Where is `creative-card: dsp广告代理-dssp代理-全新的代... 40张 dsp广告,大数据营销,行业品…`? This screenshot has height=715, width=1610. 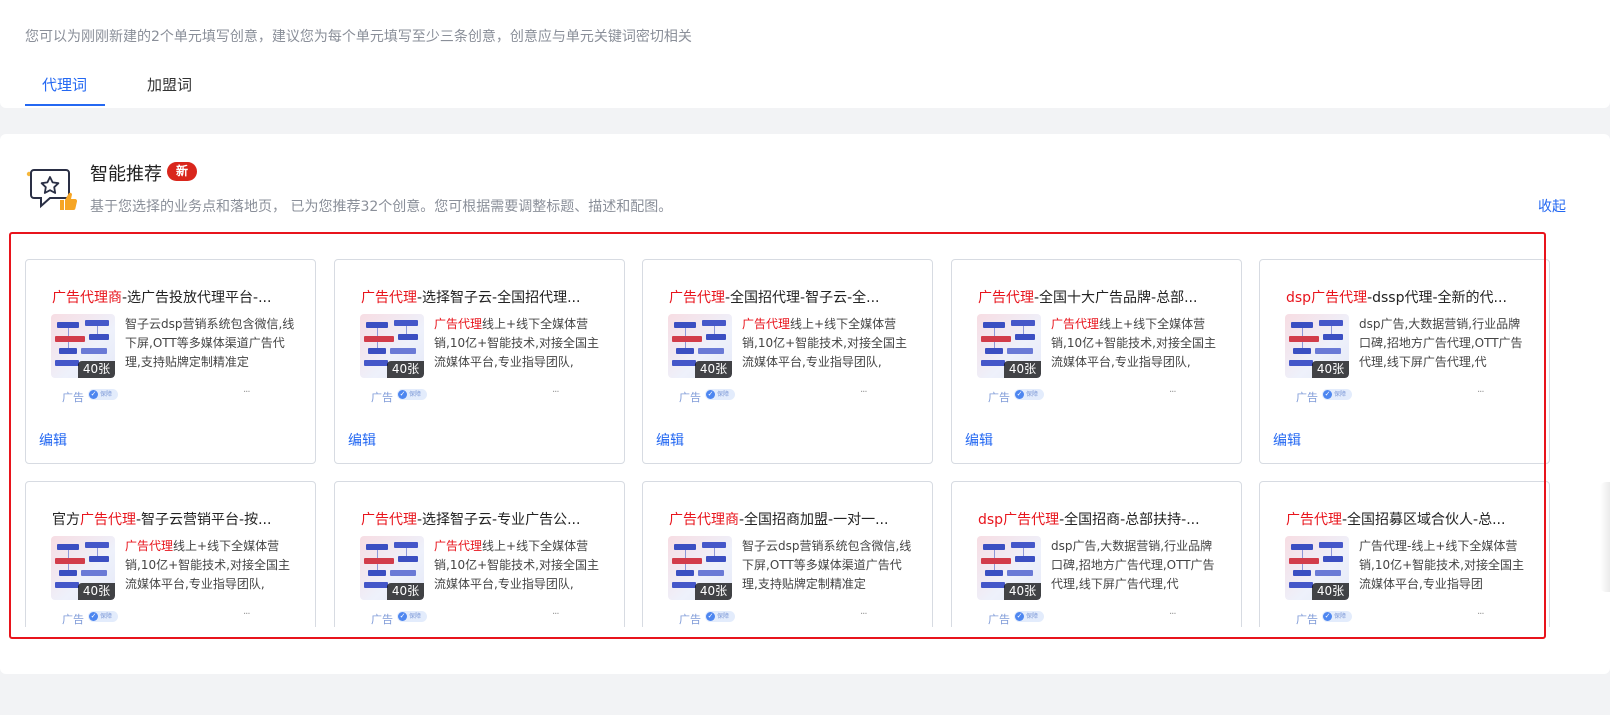
creative-card: dsp广告代理-dssp代理-全新的代... 40张 dsp广告,大数据营销,行业品… is located at coordinates (1404, 361).